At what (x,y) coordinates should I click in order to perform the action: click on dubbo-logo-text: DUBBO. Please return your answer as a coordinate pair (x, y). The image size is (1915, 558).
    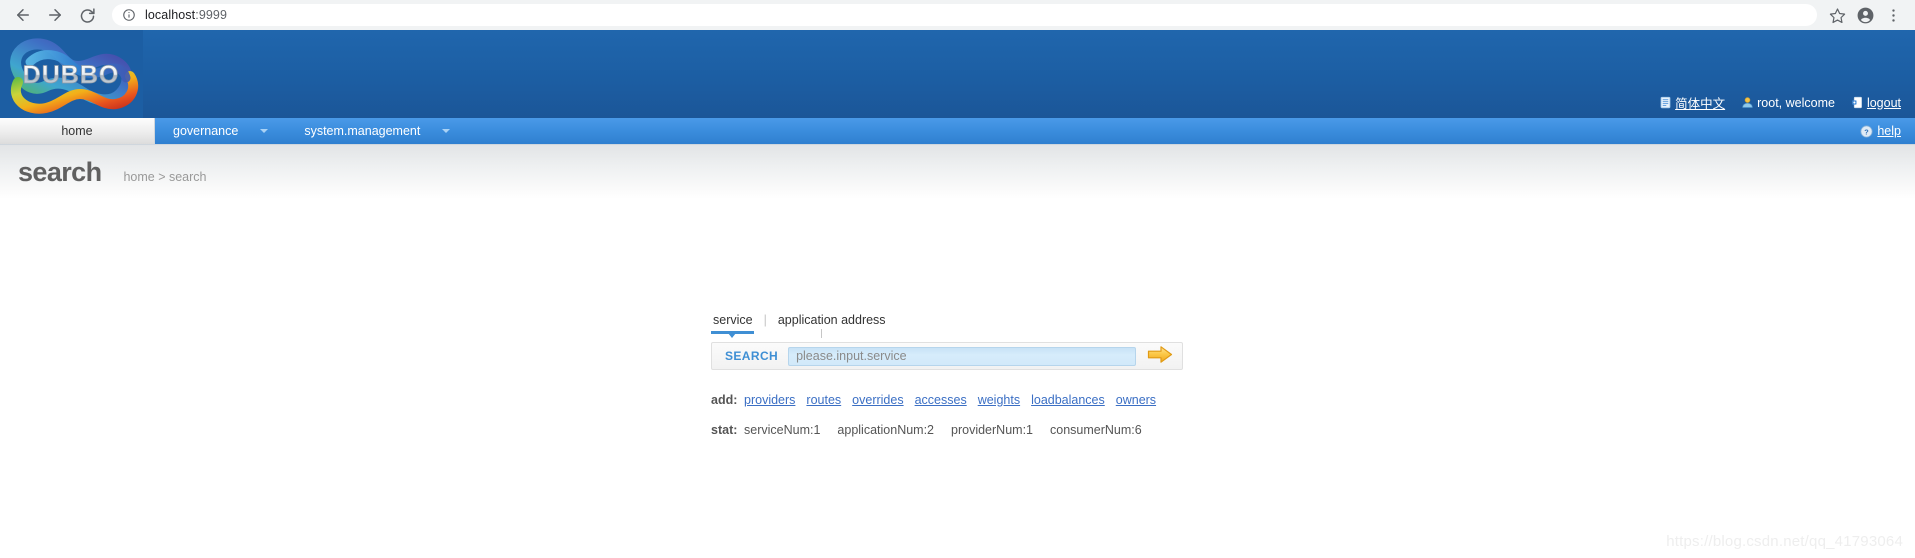
    Looking at the image, I should click on (71, 75).